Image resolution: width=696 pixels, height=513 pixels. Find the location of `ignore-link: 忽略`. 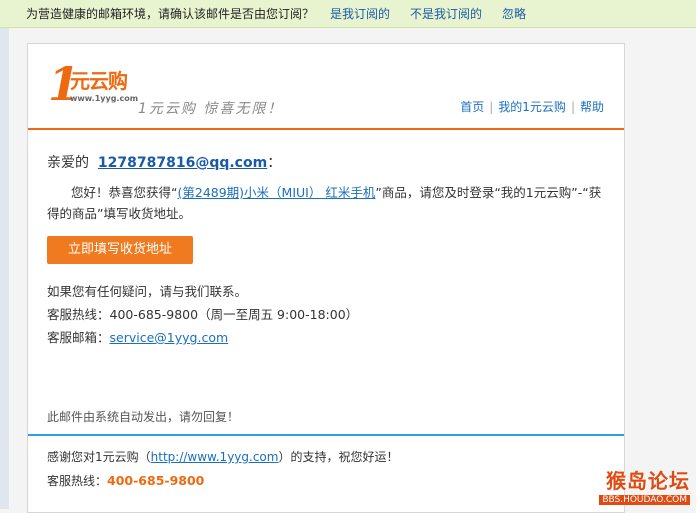

ignore-link: 忽略 is located at coordinates (514, 14).